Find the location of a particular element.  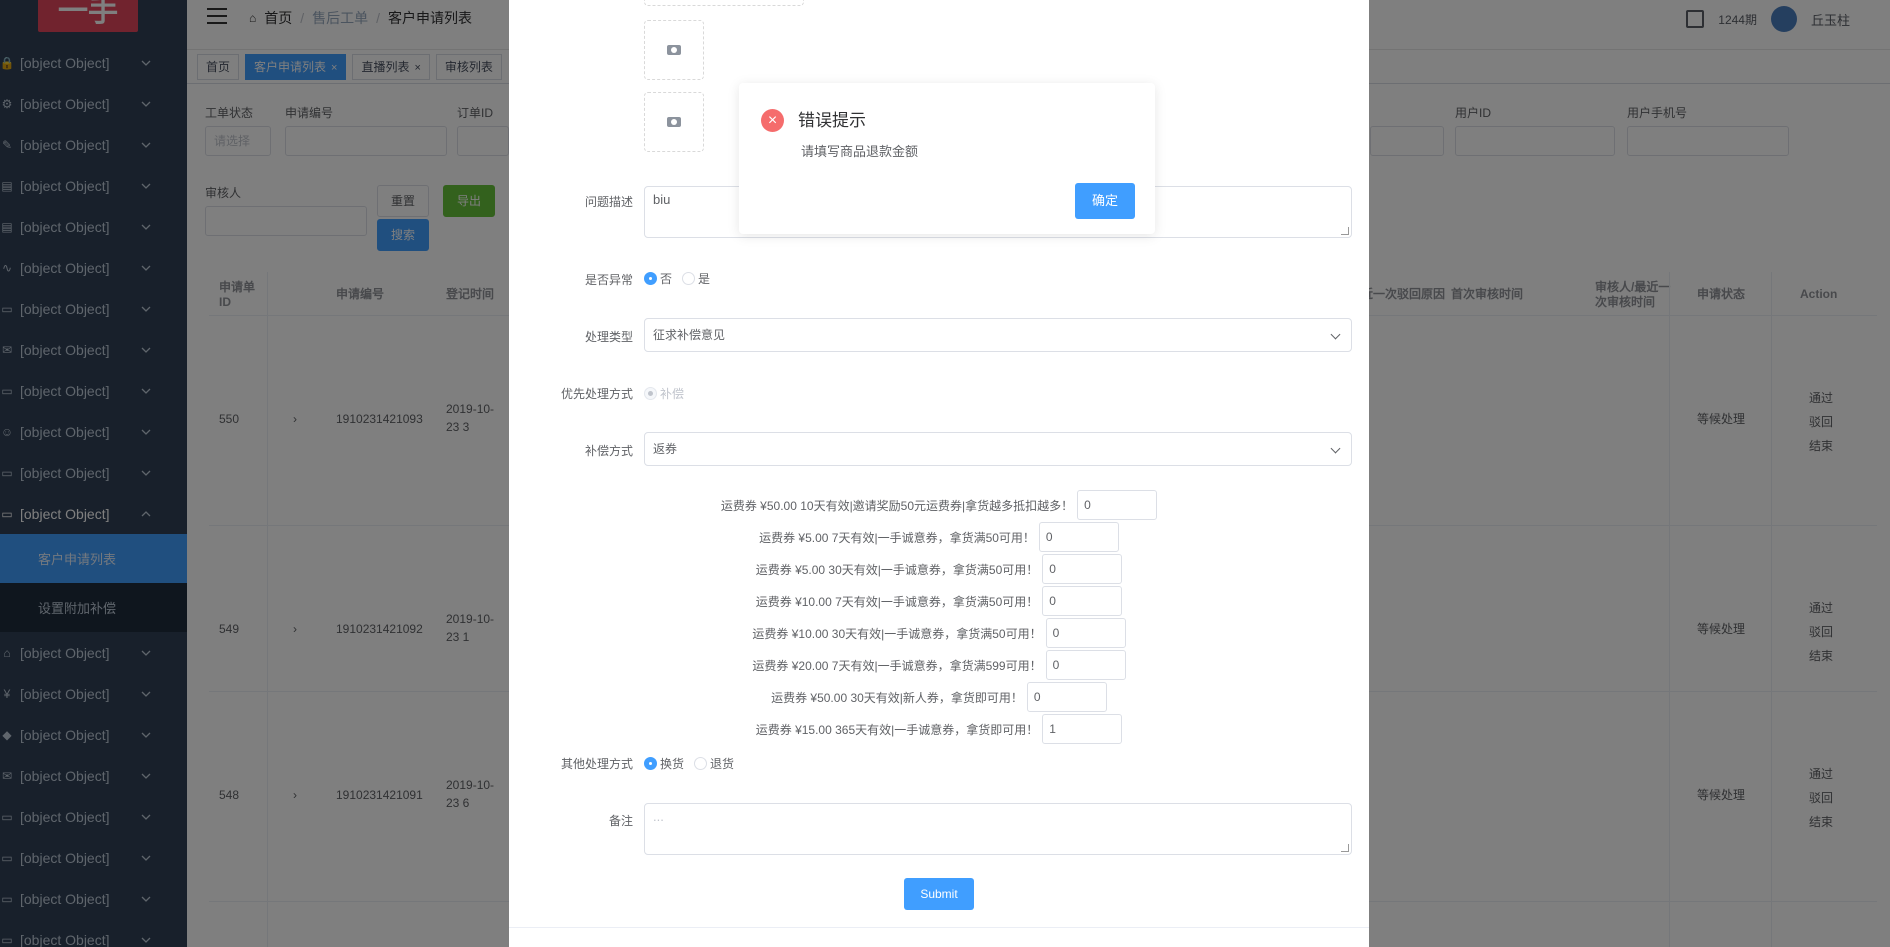

coupon-label: 运费券 ¥5.00 7天有效|一手诚意券，拿货满50可用！ is located at coordinates (897, 537).